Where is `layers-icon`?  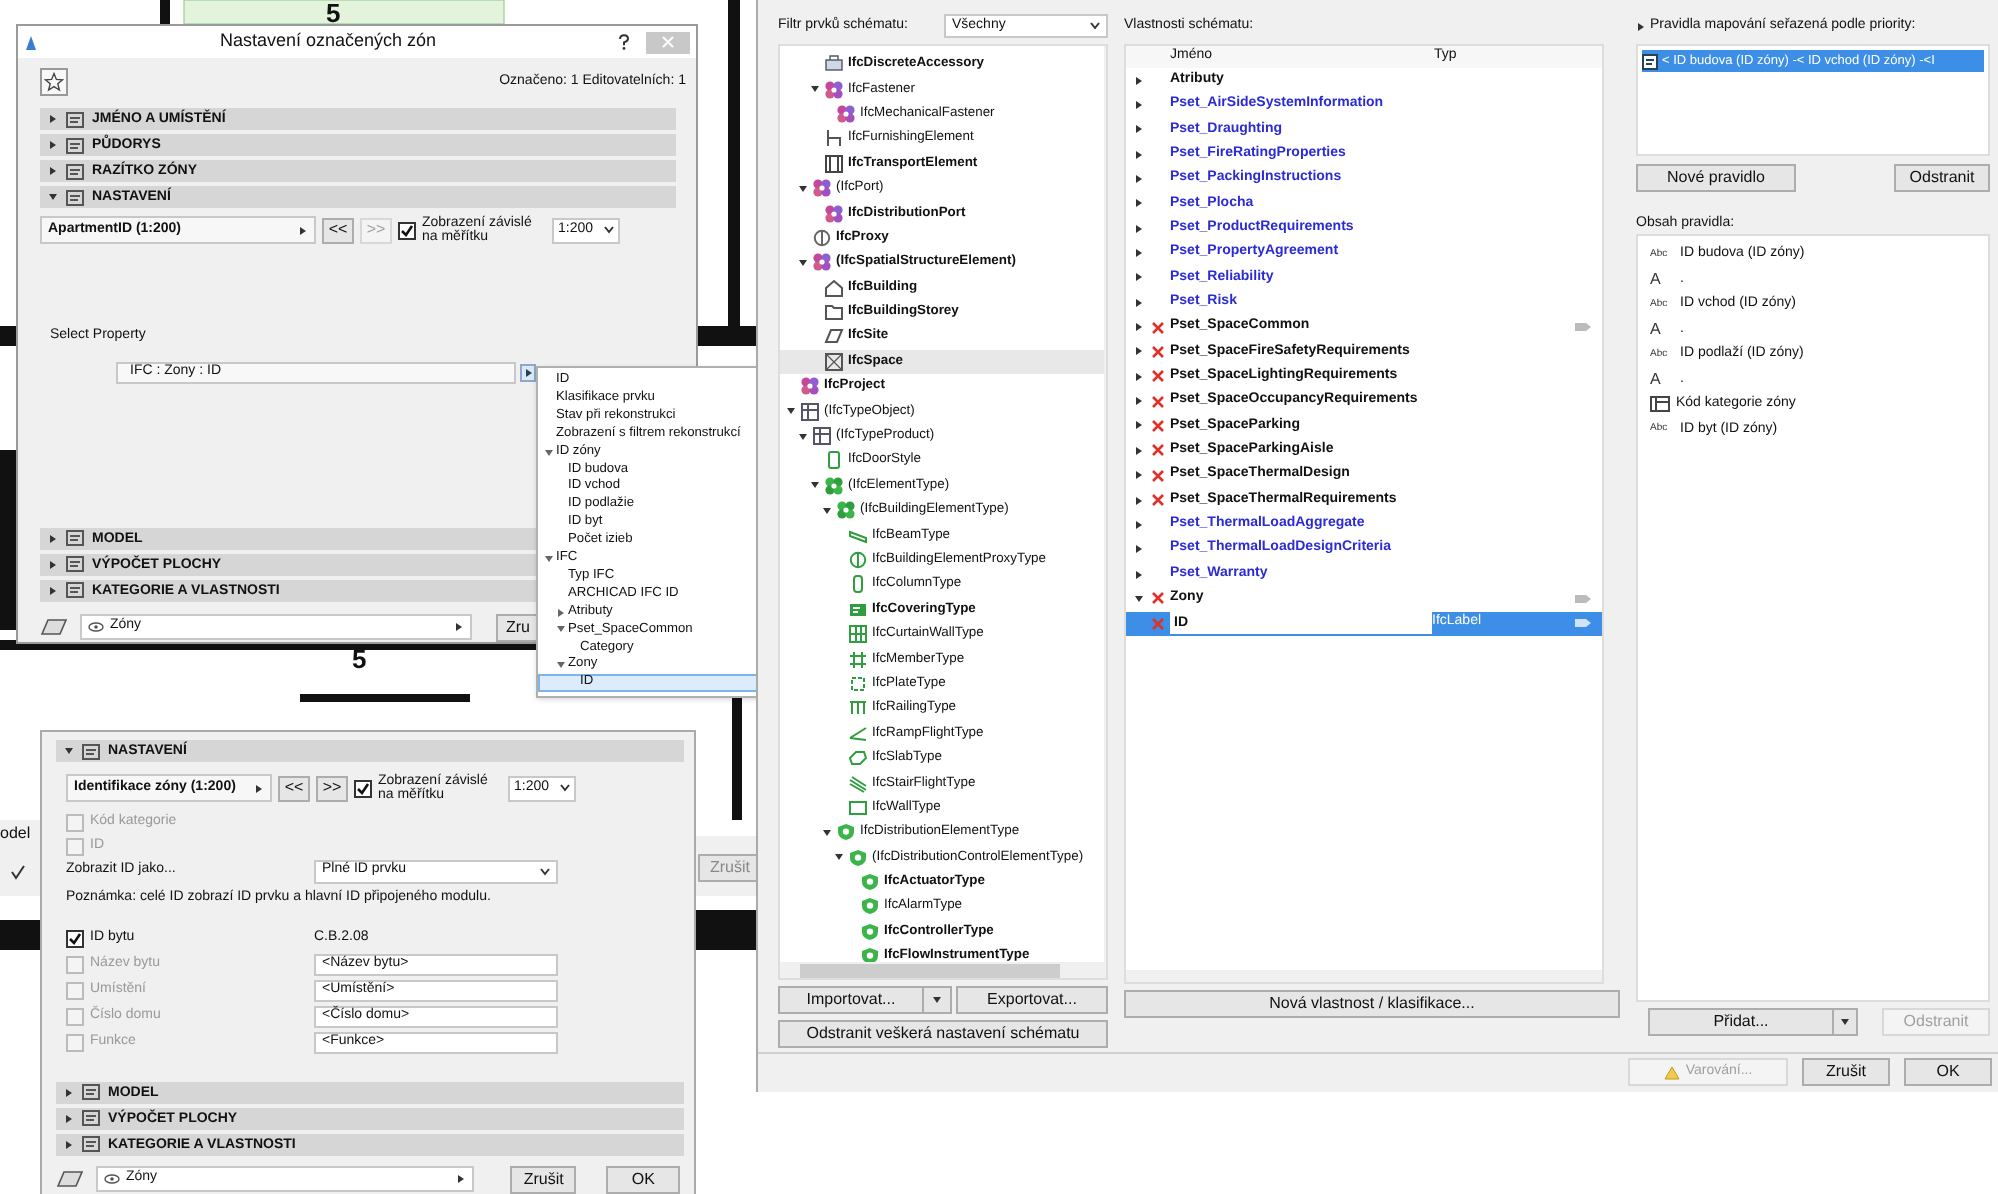 layers-icon is located at coordinates (54, 627).